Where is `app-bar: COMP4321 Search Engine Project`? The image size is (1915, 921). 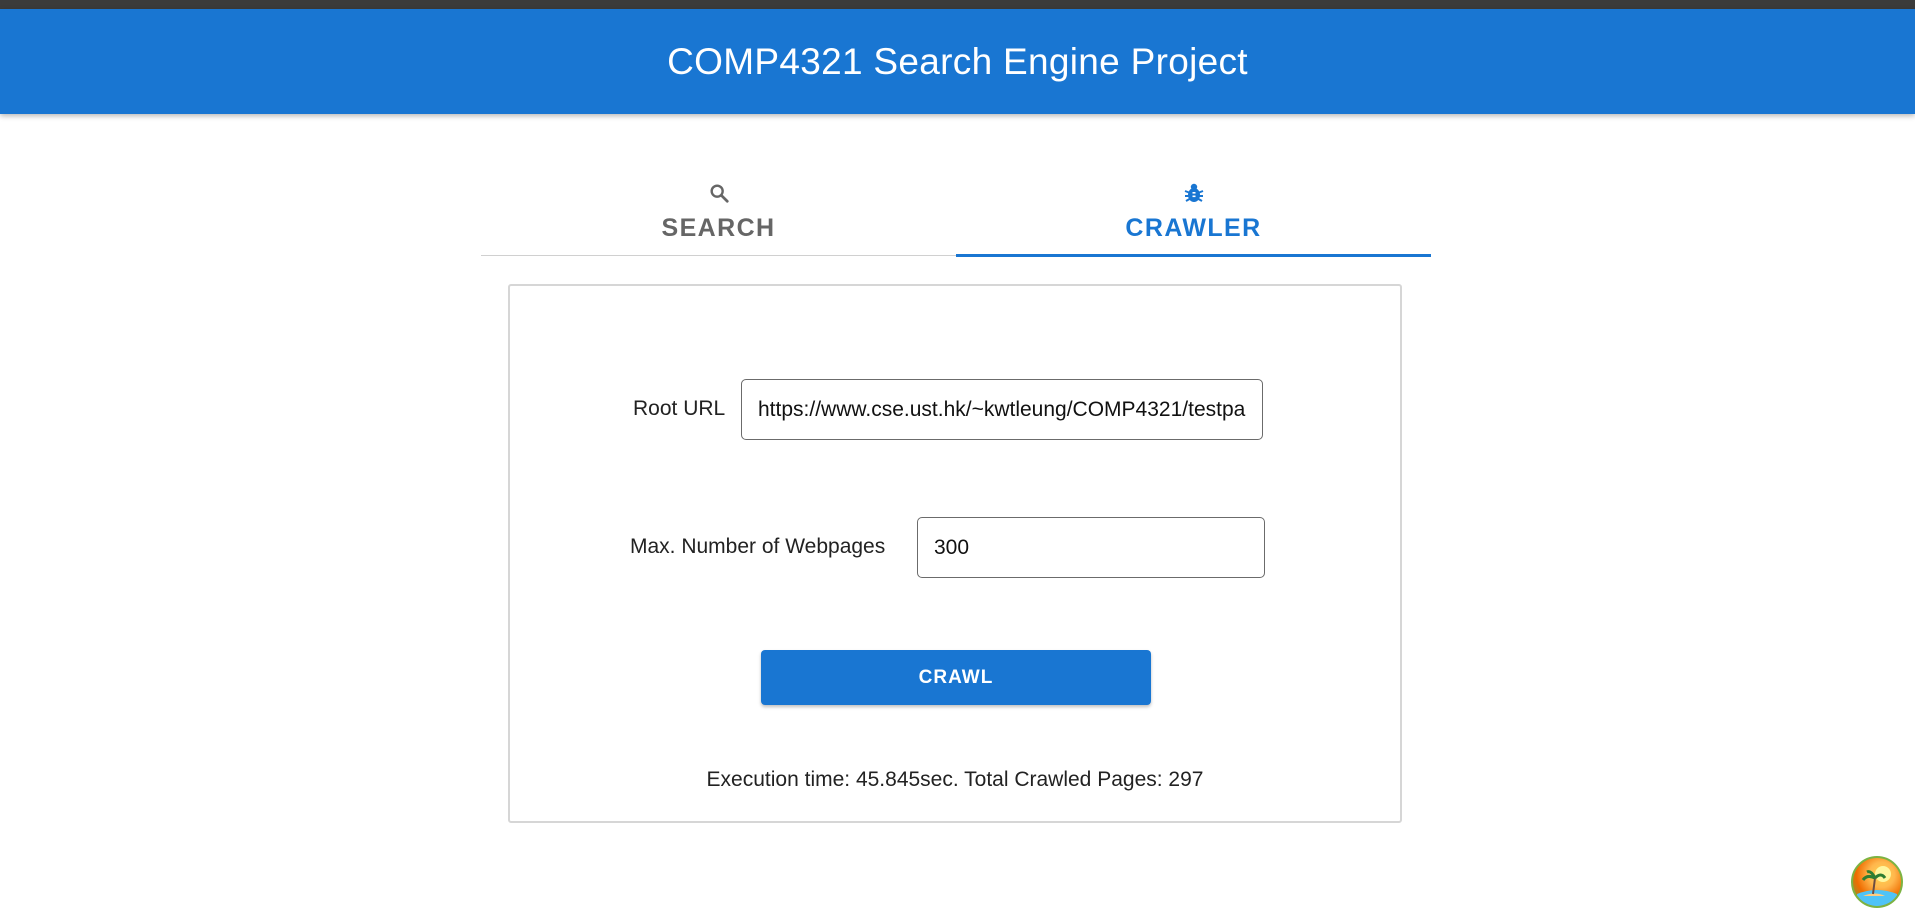 app-bar: COMP4321 Search Engine Project is located at coordinates (957, 61).